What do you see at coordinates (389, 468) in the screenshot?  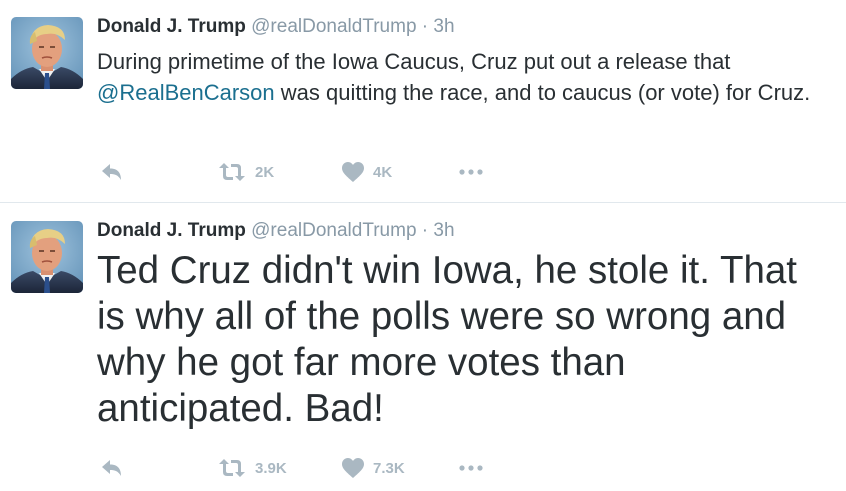 I see `like-count: 7.3K` at bounding box center [389, 468].